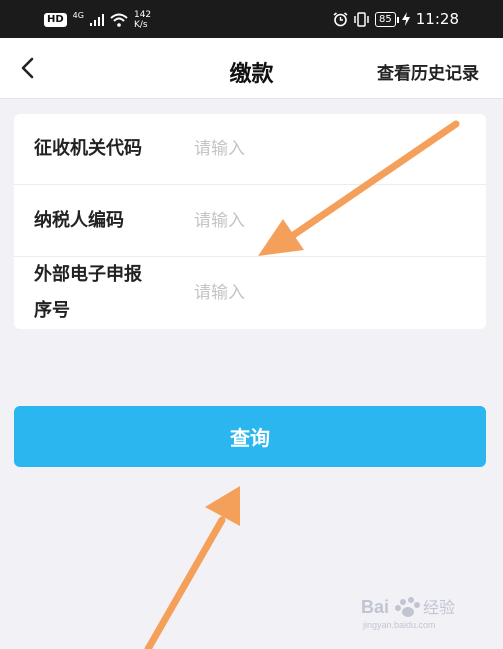 The image size is (503, 649). Describe the element at coordinates (361, 19) in the screenshot. I see `vibrate-icon` at that location.